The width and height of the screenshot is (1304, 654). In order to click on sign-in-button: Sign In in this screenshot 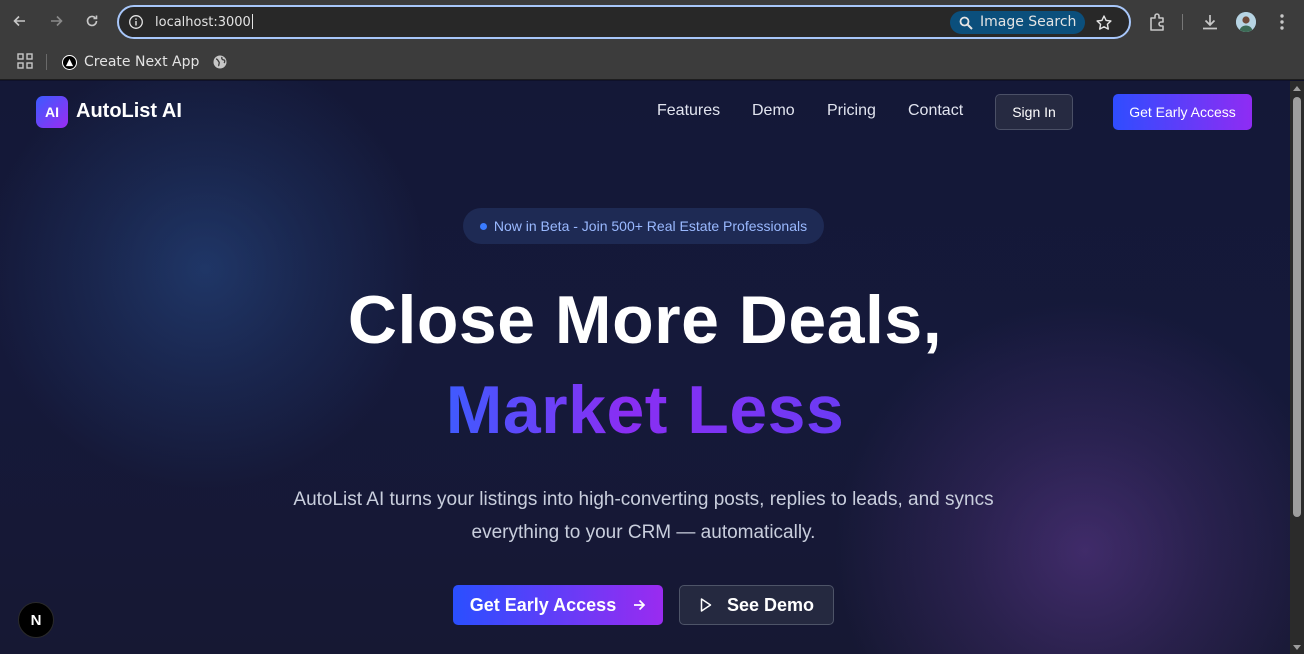, I will do `click(1034, 112)`.